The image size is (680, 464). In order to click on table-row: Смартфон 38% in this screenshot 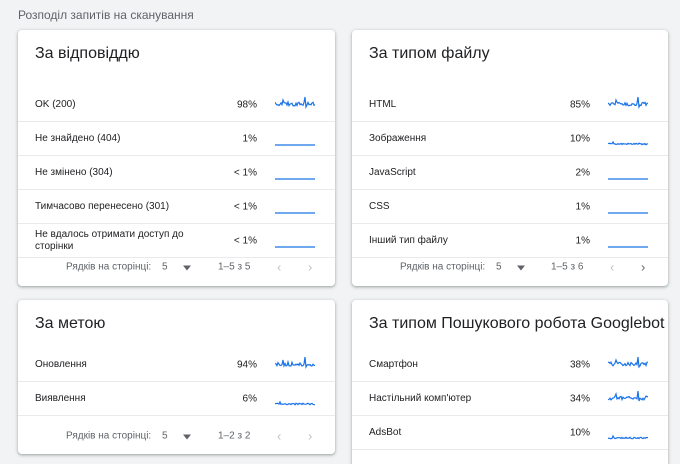, I will do `click(510, 365)`.